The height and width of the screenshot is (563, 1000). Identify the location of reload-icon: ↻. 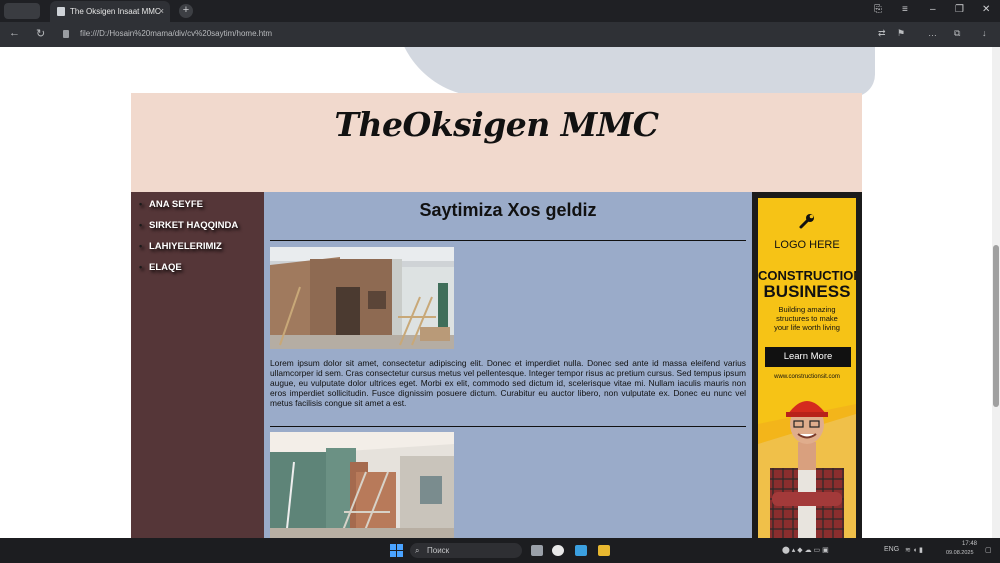
(40, 33).